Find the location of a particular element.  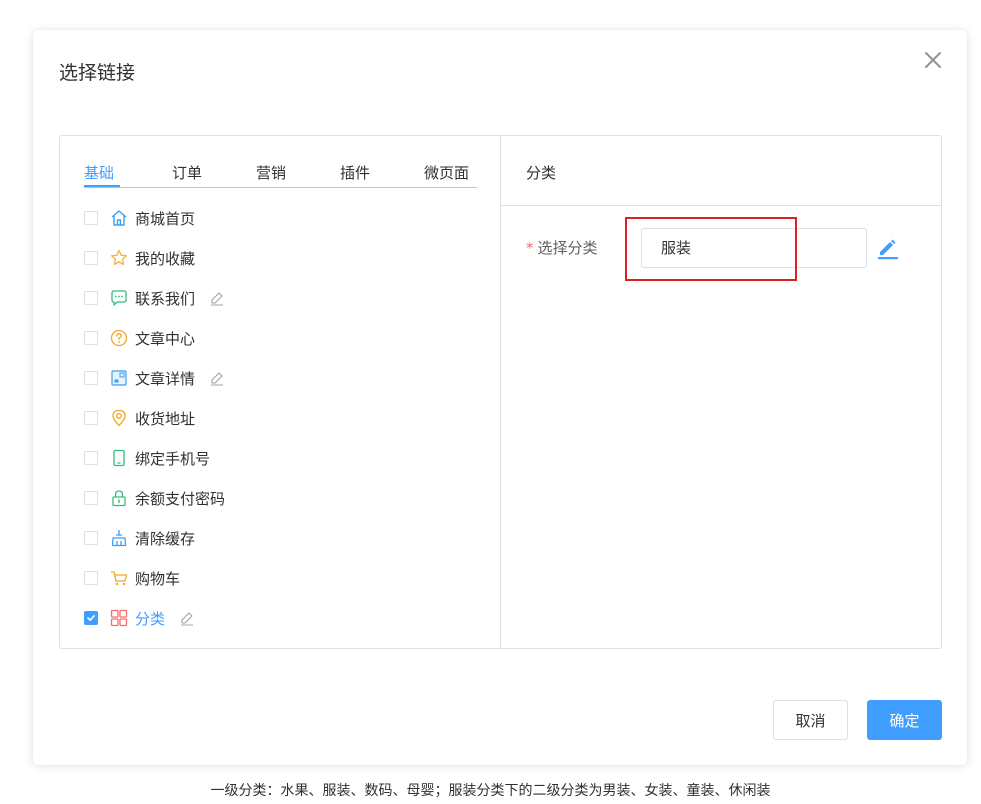

tab-micro-page: 微页面 is located at coordinates (446, 172).